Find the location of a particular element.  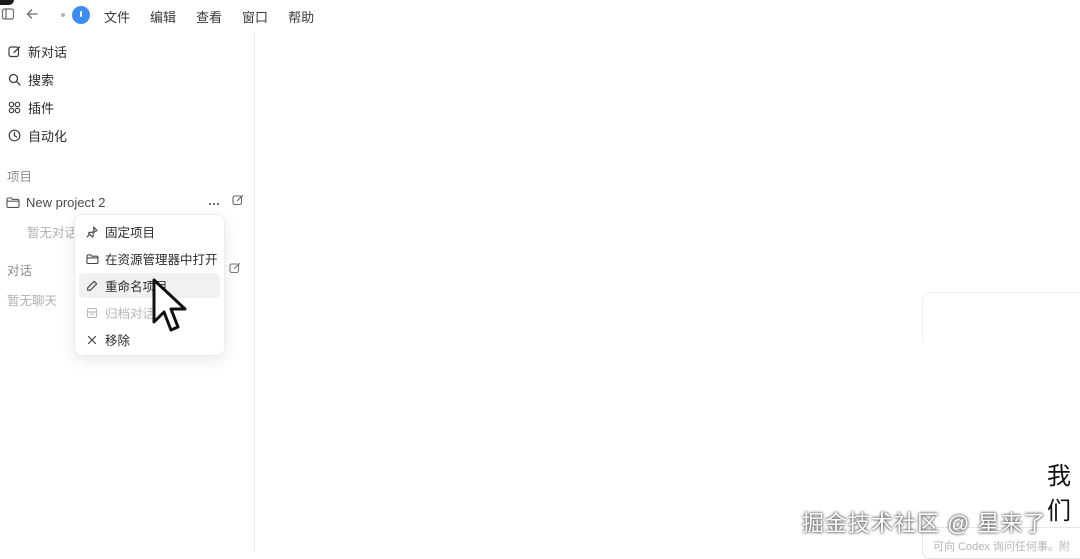

menu-item-label: 移除 is located at coordinates (118, 341).